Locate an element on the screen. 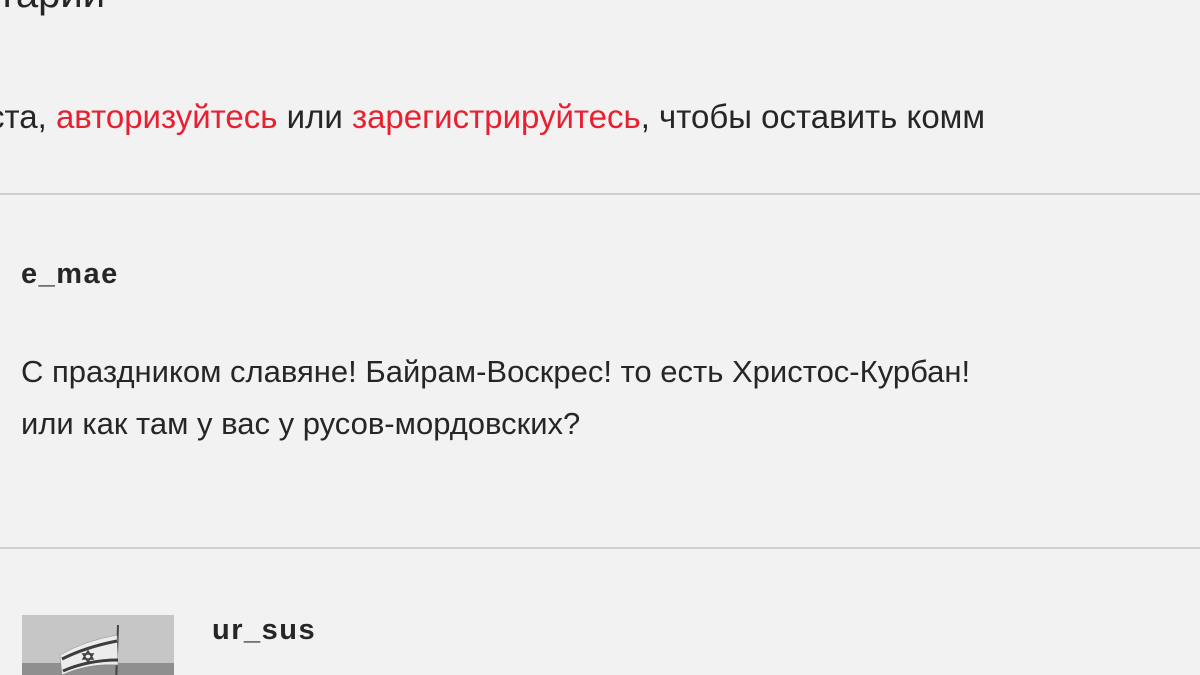 The height and width of the screenshot is (675, 1200). login-prompt-prefix: ста, is located at coordinates (23, 116).